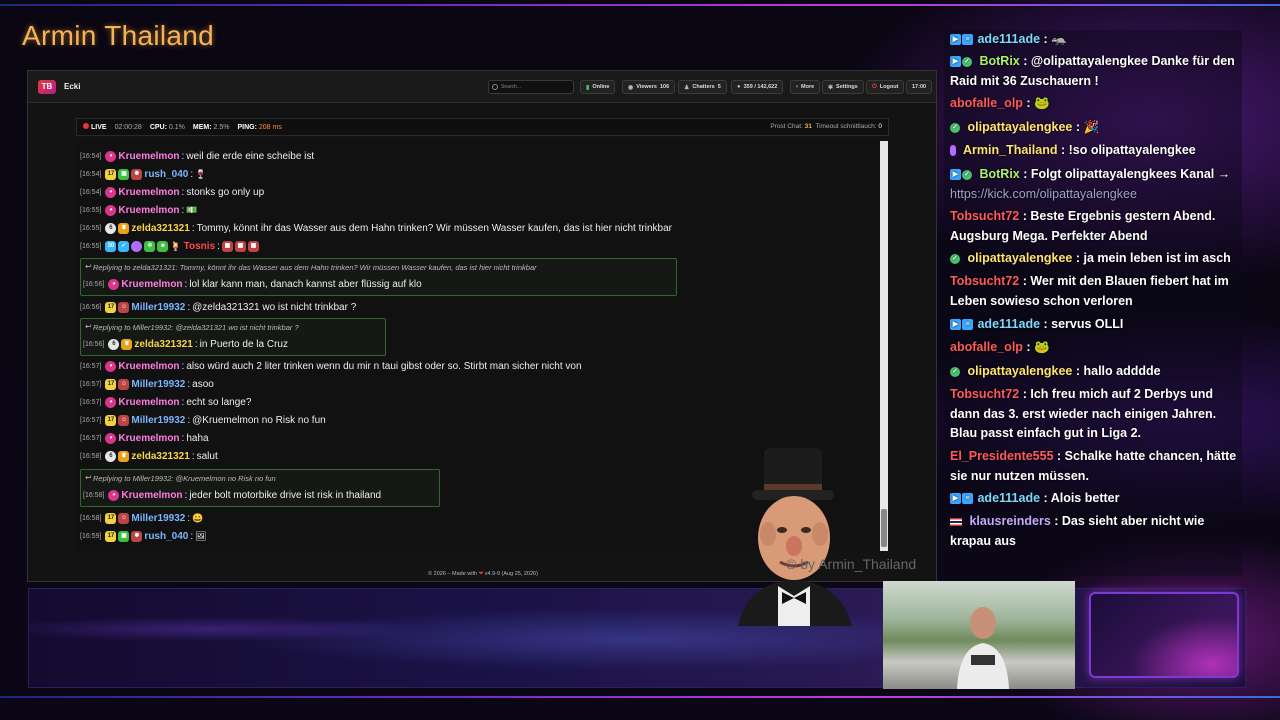 This screenshot has height=720, width=1280. What do you see at coordinates (91, 307) in the screenshot?
I see `timestamp: [16:56]` at bounding box center [91, 307].